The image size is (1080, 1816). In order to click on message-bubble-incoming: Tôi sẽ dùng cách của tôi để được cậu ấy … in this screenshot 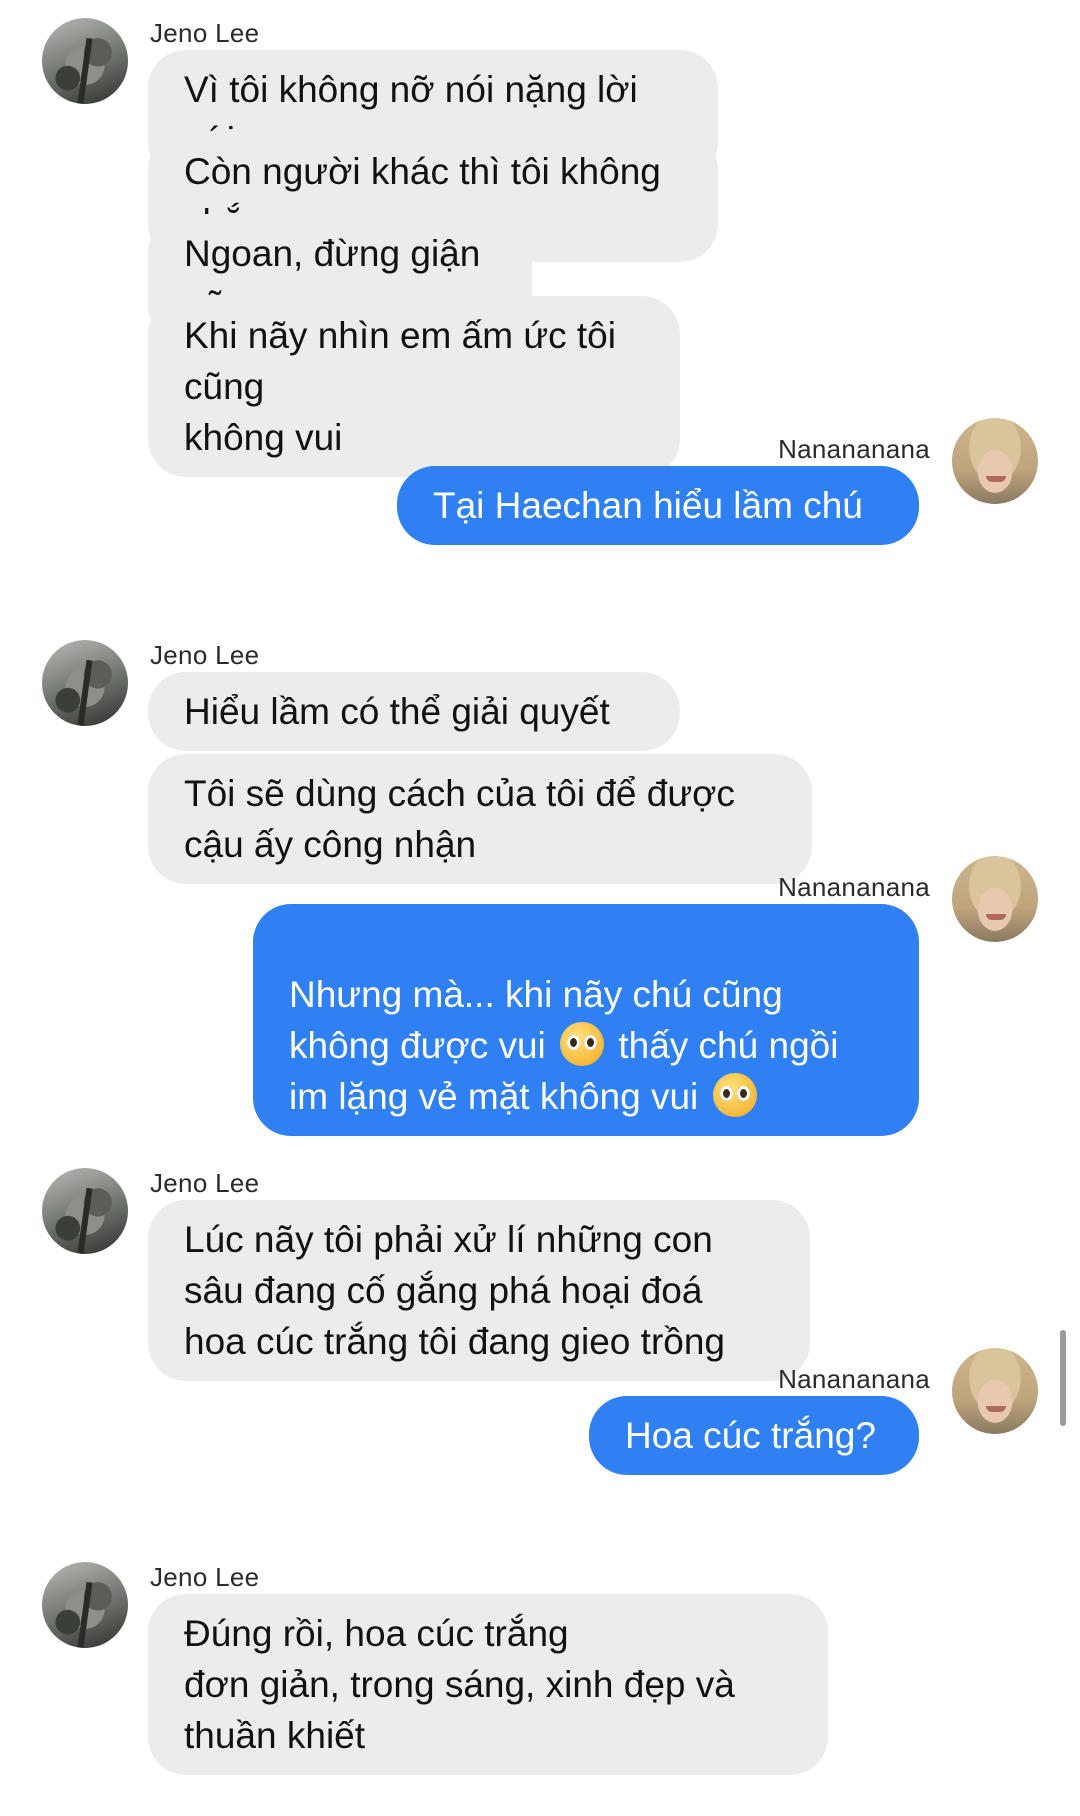, I will do `click(480, 819)`.